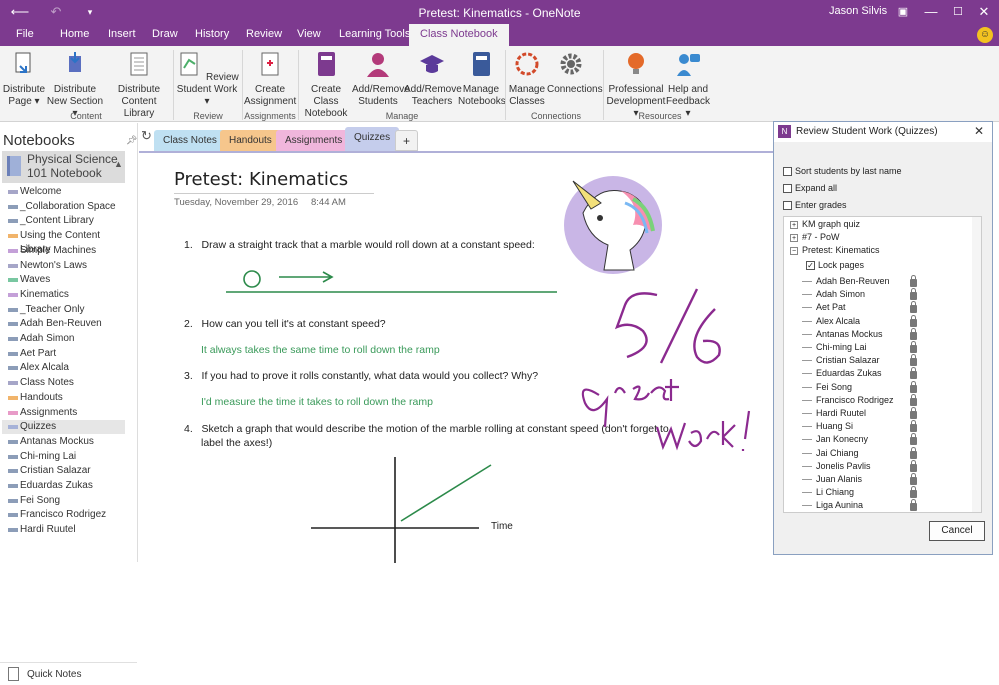 The image size is (999, 685). What do you see at coordinates (958, 12) in the screenshot?
I see `maximize-icon: ☐` at bounding box center [958, 12].